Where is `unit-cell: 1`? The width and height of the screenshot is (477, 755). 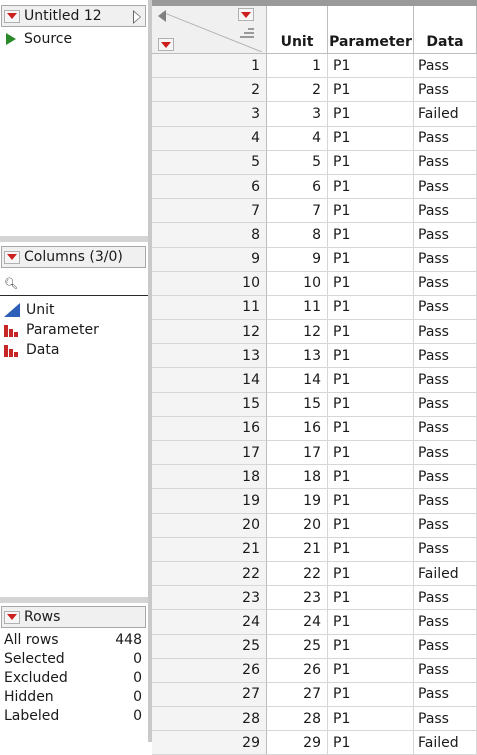
unit-cell: 1 is located at coordinates (297, 66).